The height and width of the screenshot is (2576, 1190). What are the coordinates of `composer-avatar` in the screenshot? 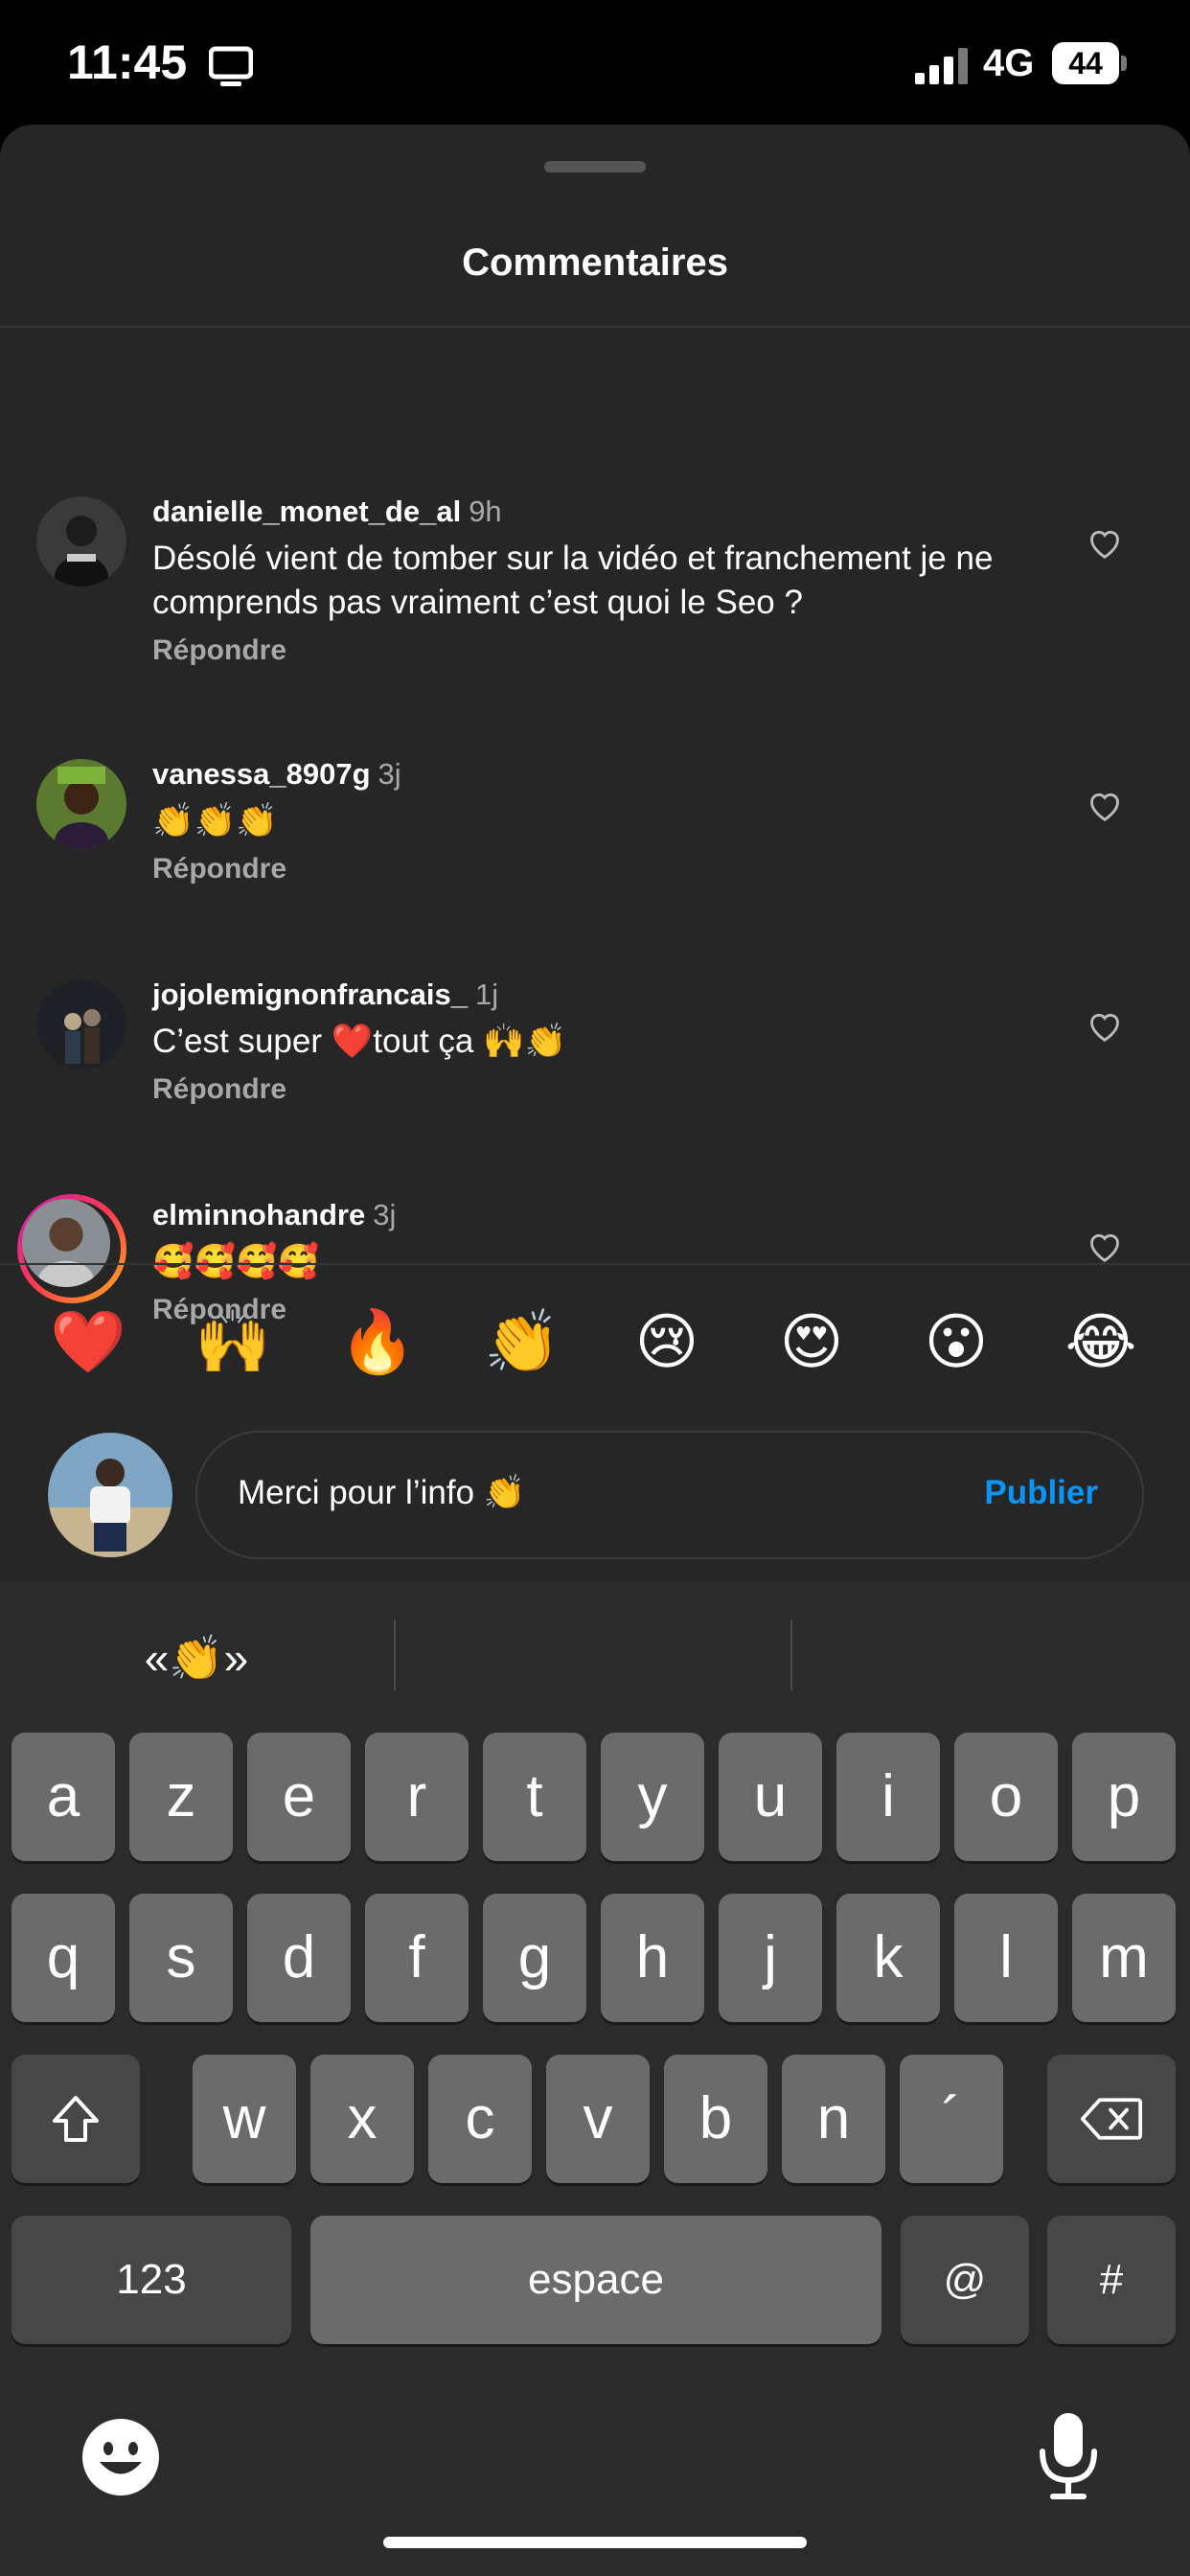 It's located at (110, 1495).